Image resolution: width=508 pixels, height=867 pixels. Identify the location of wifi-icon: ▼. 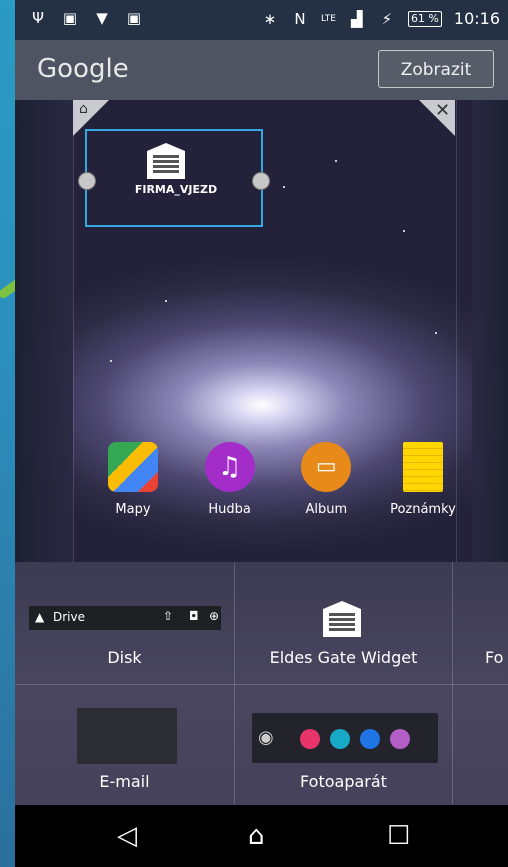
(102, 18).